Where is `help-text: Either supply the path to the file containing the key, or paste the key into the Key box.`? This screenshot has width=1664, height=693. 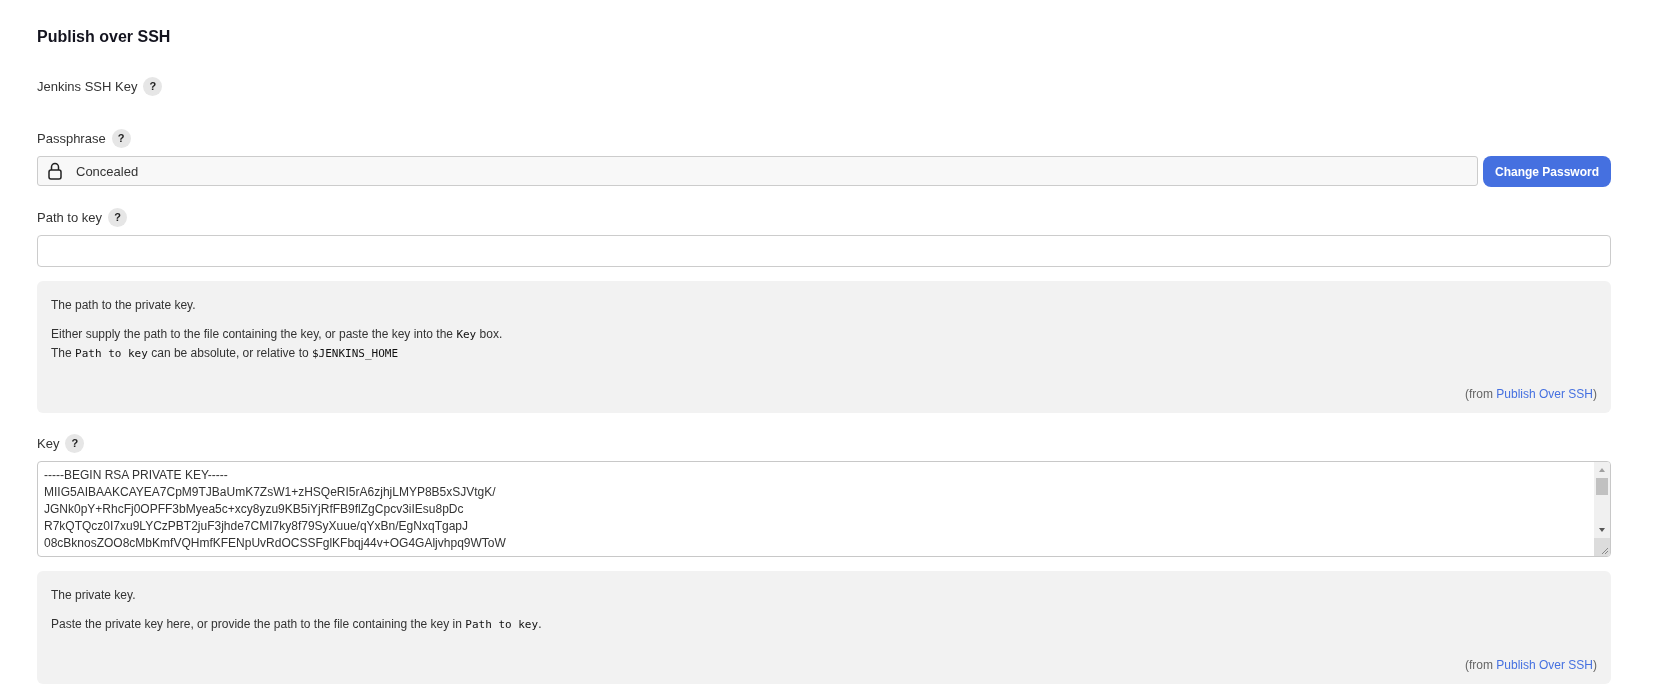 help-text: Either supply the path to the file containing the key, or paste the key into the Key box. is located at coordinates (277, 334).